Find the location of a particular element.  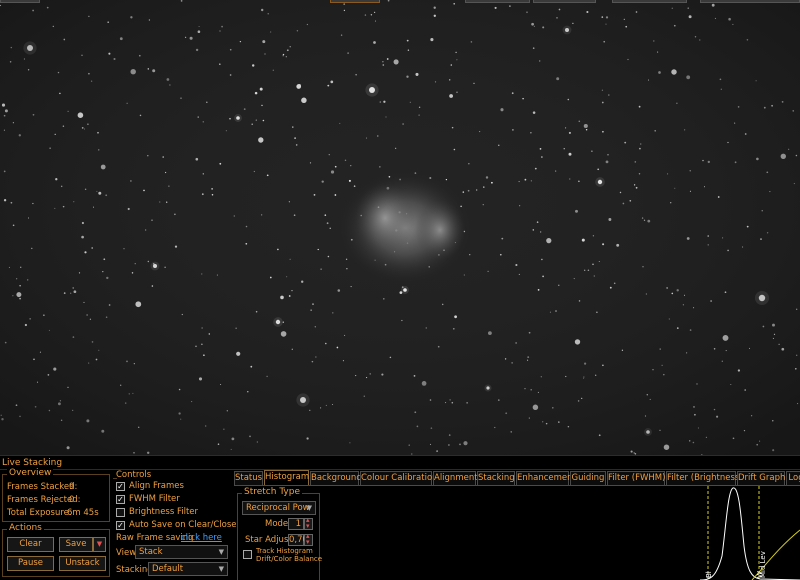

tab-filter-brightness: Filter (Brightness) is located at coordinates (704, 478).